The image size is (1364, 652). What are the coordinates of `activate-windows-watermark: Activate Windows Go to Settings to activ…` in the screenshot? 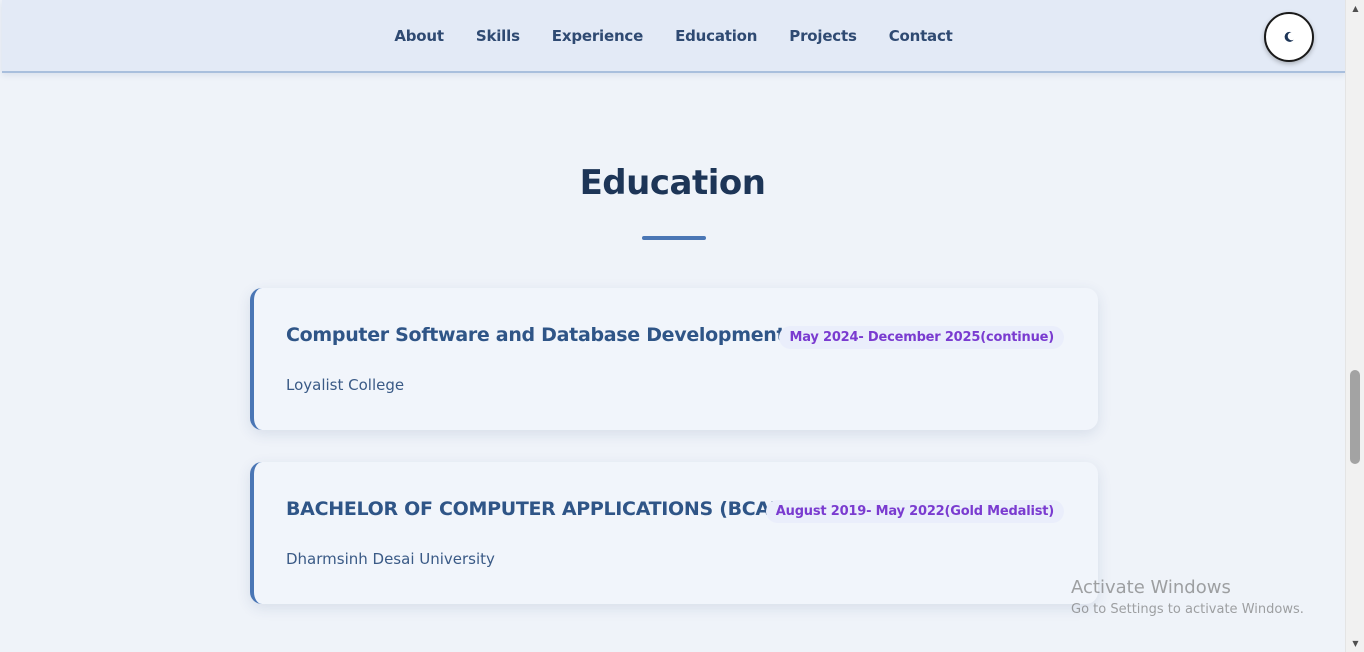 It's located at (1187, 599).